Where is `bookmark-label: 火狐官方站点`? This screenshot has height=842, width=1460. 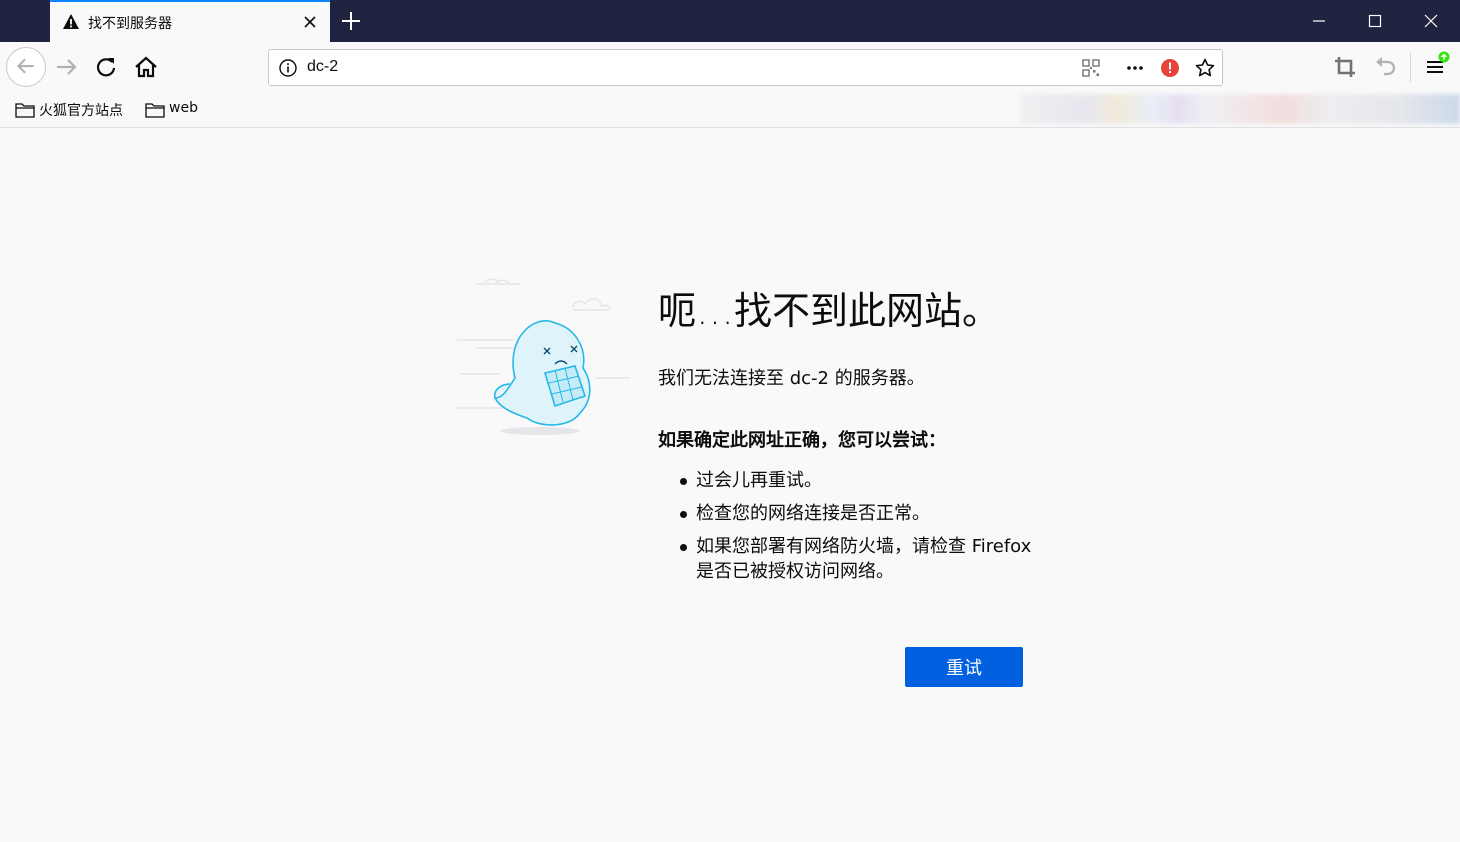
bookmark-label: 火狐官方站点 is located at coordinates (81, 111).